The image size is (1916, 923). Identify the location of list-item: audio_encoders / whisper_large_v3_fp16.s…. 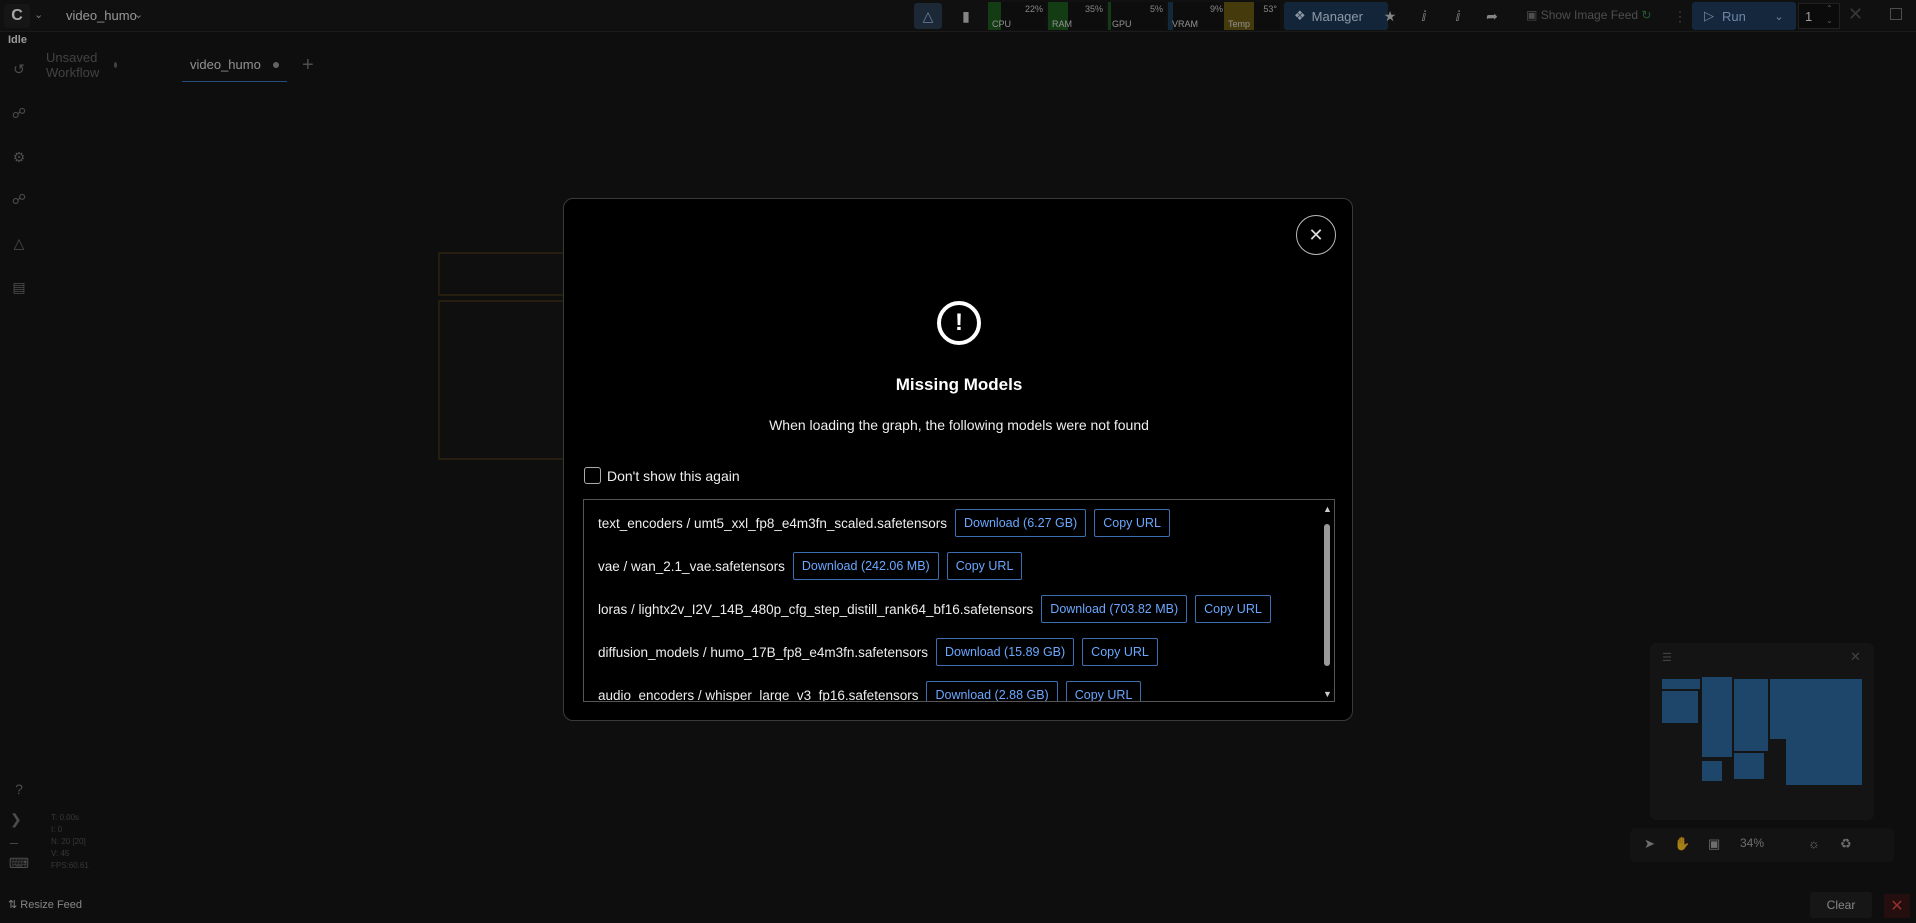
(870, 691).